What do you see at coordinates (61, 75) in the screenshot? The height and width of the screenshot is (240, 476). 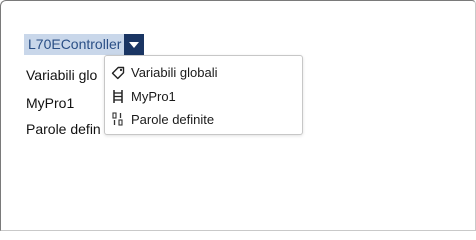 I see `list-item-variabili-globali: Variabili glo` at bounding box center [61, 75].